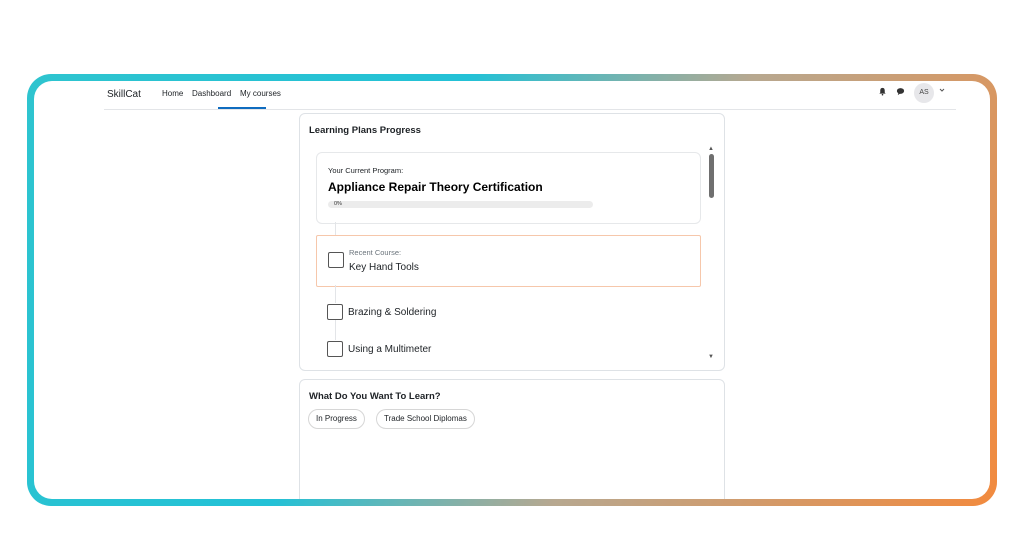 This screenshot has height=536, width=1024. What do you see at coordinates (460, 204) in the screenshot?
I see `program-progress-bar` at bounding box center [460, 204].